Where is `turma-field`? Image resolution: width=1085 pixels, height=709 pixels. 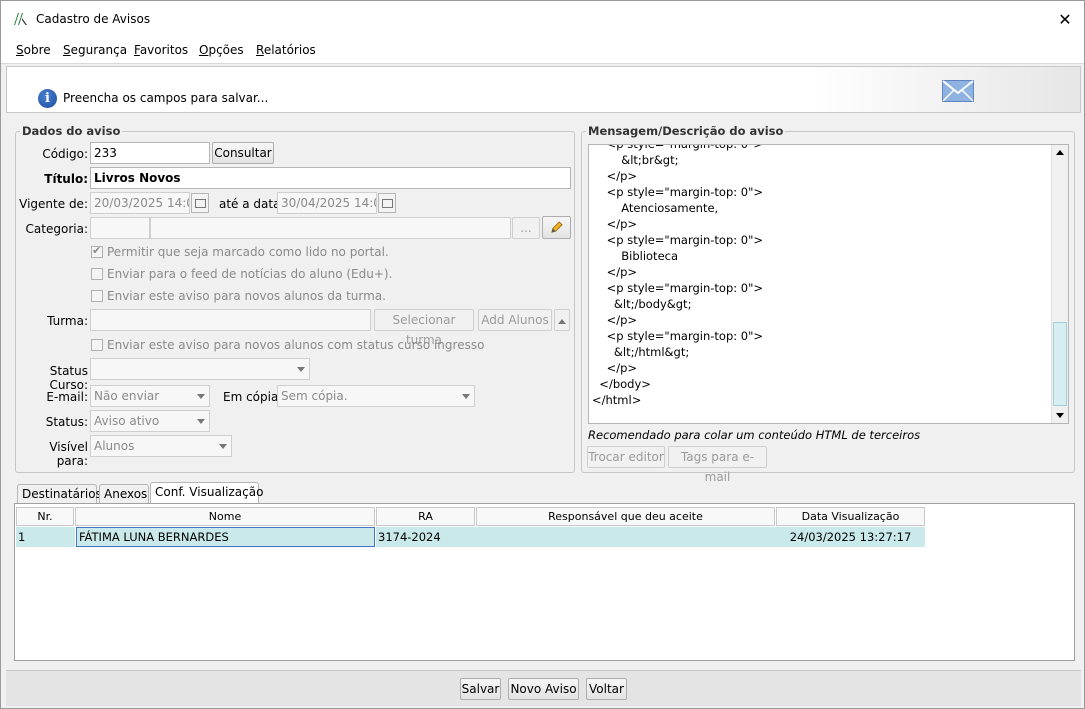
turma-field is located at coordinates (230, 320).